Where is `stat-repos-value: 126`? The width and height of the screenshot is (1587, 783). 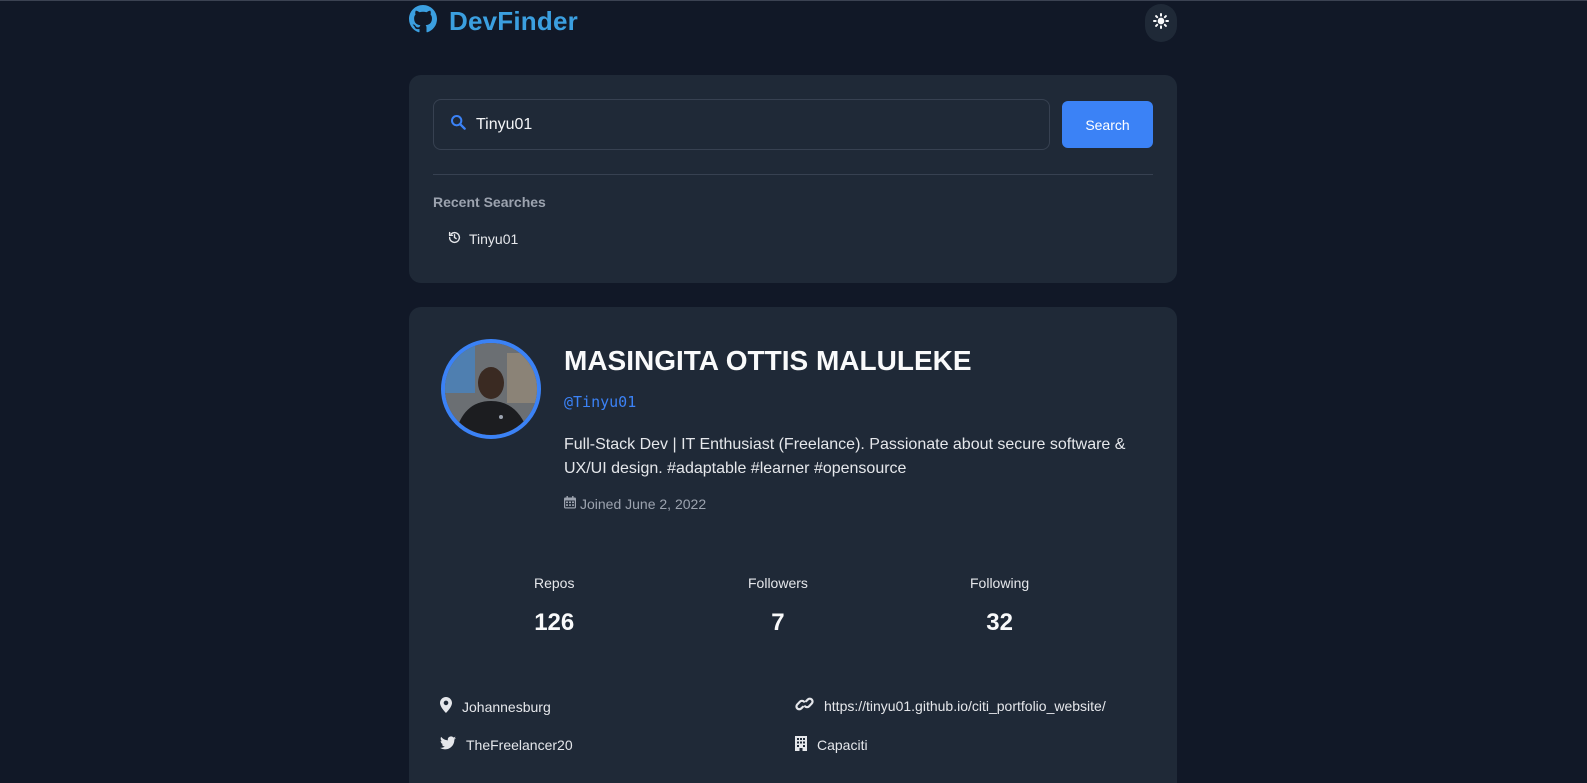
stat-repos-value: 126 is located at coordinates (554, 622).